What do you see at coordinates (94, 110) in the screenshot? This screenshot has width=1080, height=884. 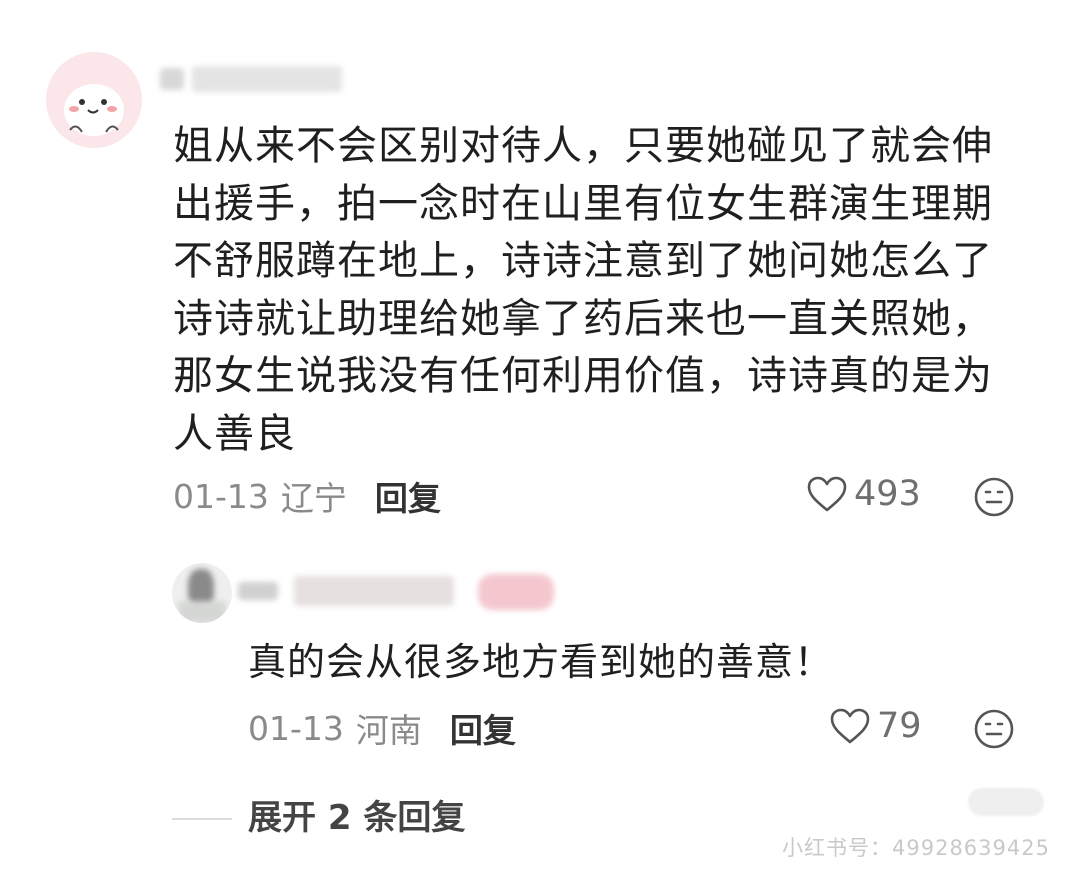 I see `avatar-face-icon` at bounding box center [94, 110].